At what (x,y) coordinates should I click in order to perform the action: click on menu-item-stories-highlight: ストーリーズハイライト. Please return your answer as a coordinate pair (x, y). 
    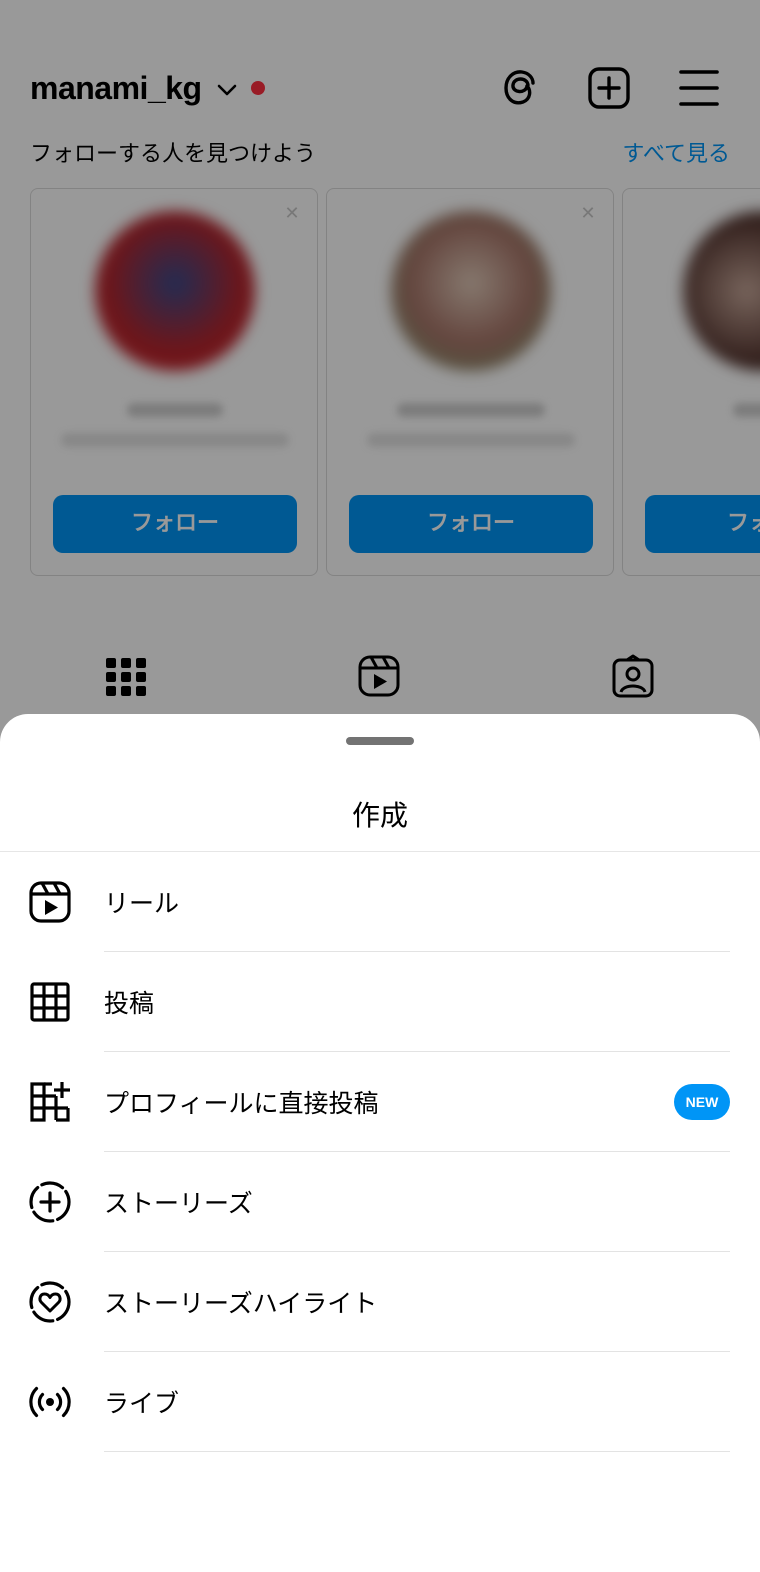
    Looking at the image, I should click on (380, 1302).